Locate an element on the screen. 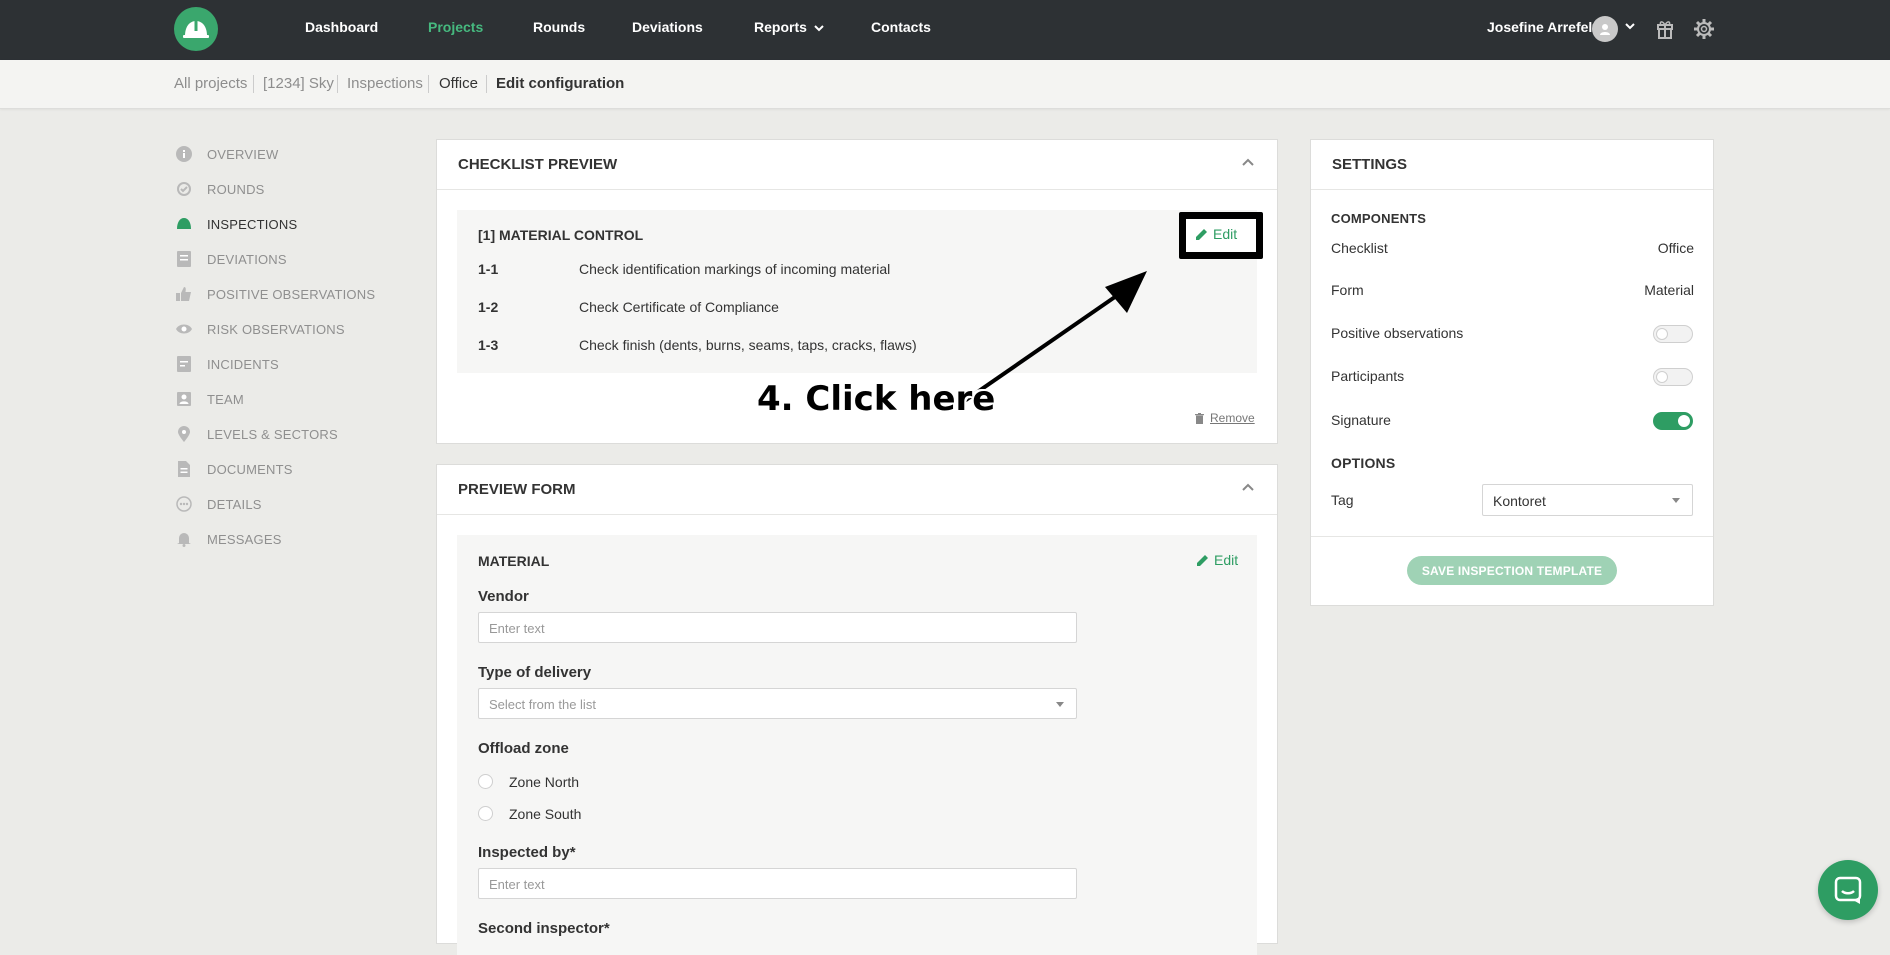 Image resolution: width=1890 pixels, height=955 pixels. save-inspection-template-button: SAVE INSPECTION TEMPLATE is located at coordinates (1512, 570).